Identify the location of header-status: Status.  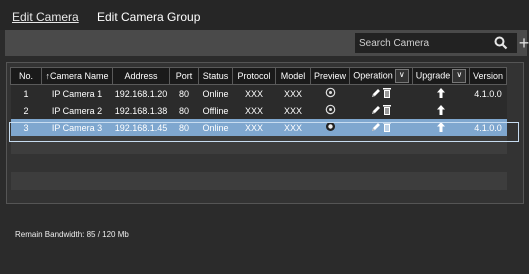
(215, 76).